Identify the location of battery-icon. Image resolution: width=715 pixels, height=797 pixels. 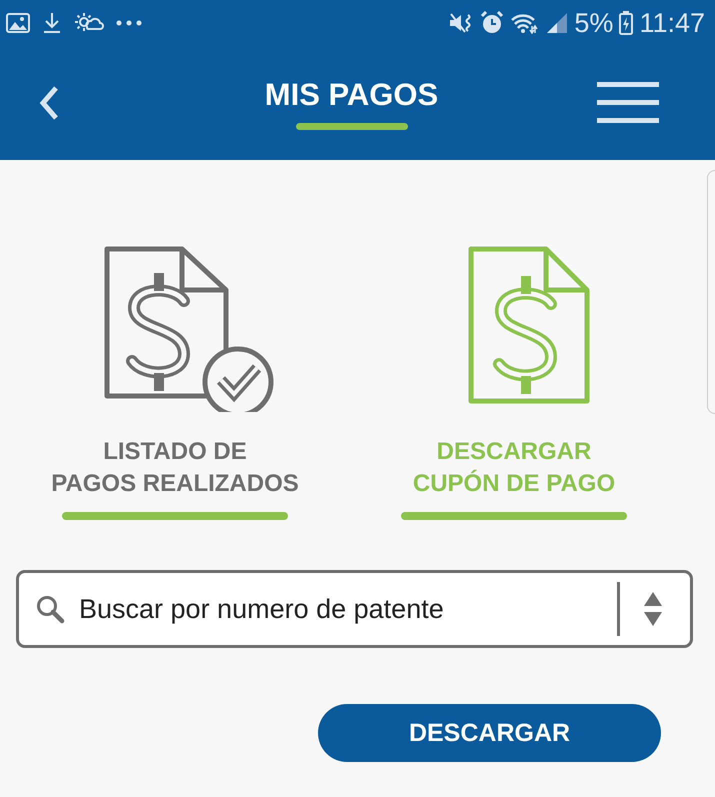
(626, 23).